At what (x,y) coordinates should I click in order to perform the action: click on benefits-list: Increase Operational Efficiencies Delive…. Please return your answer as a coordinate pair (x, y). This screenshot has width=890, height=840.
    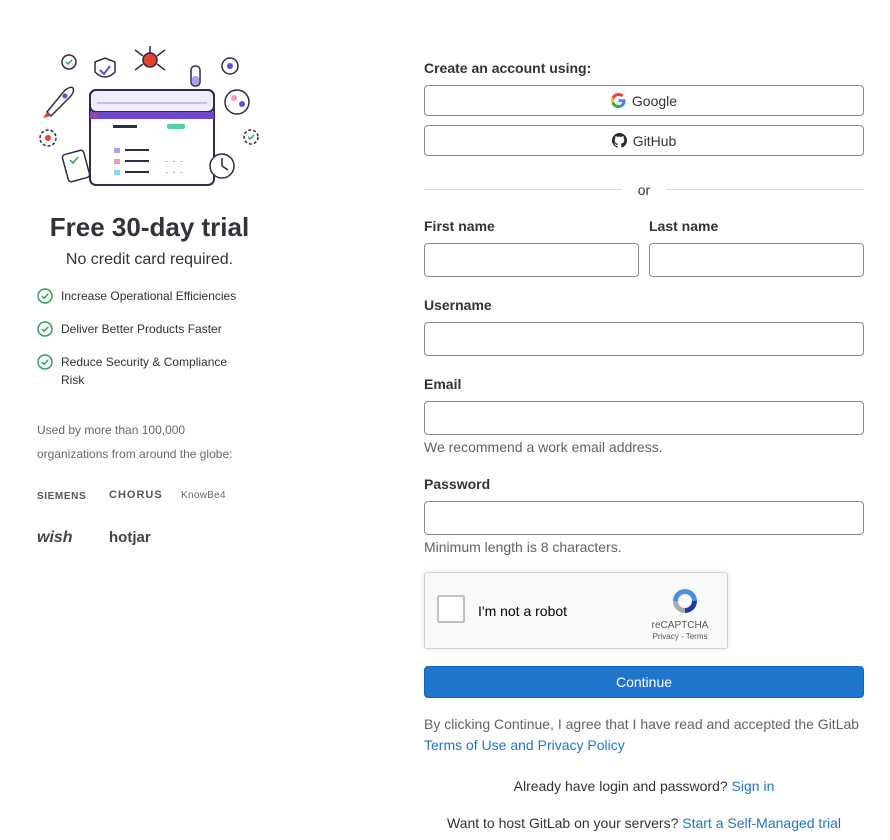
    Looking at the image, I should click on (152, 346).